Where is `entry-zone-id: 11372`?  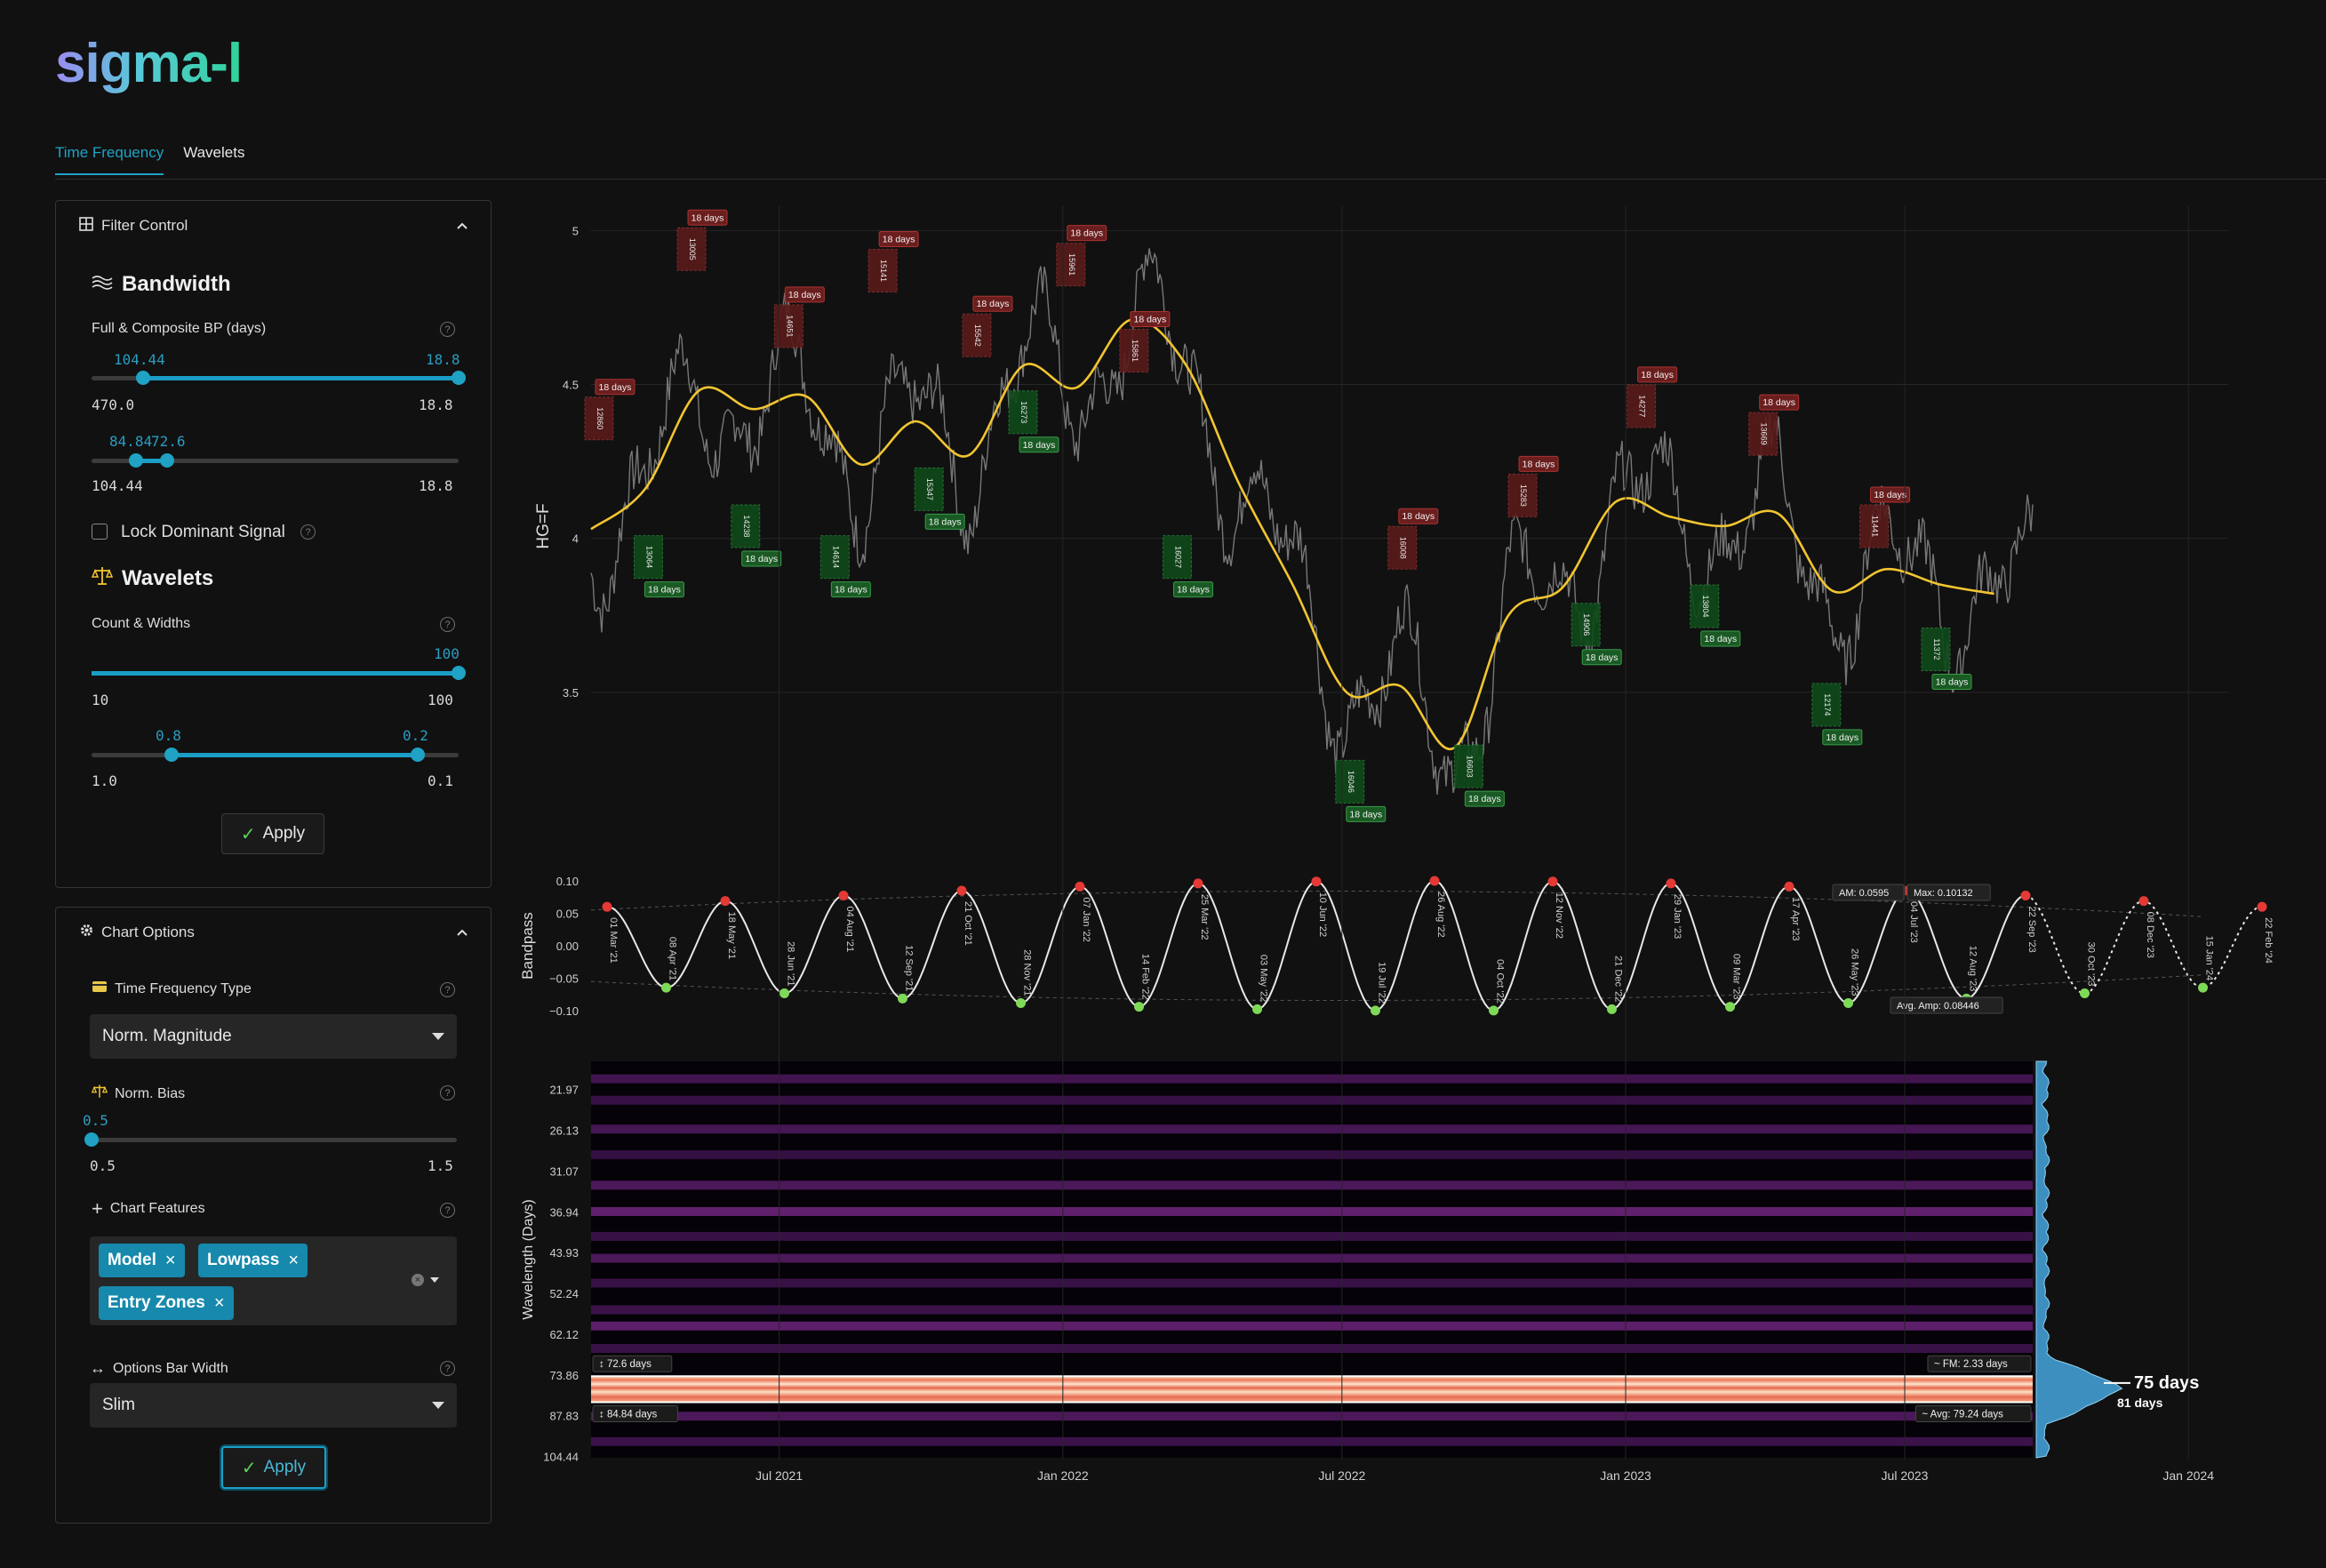 entry-zone-id: 11372 is located at coordinates (1937, 649).